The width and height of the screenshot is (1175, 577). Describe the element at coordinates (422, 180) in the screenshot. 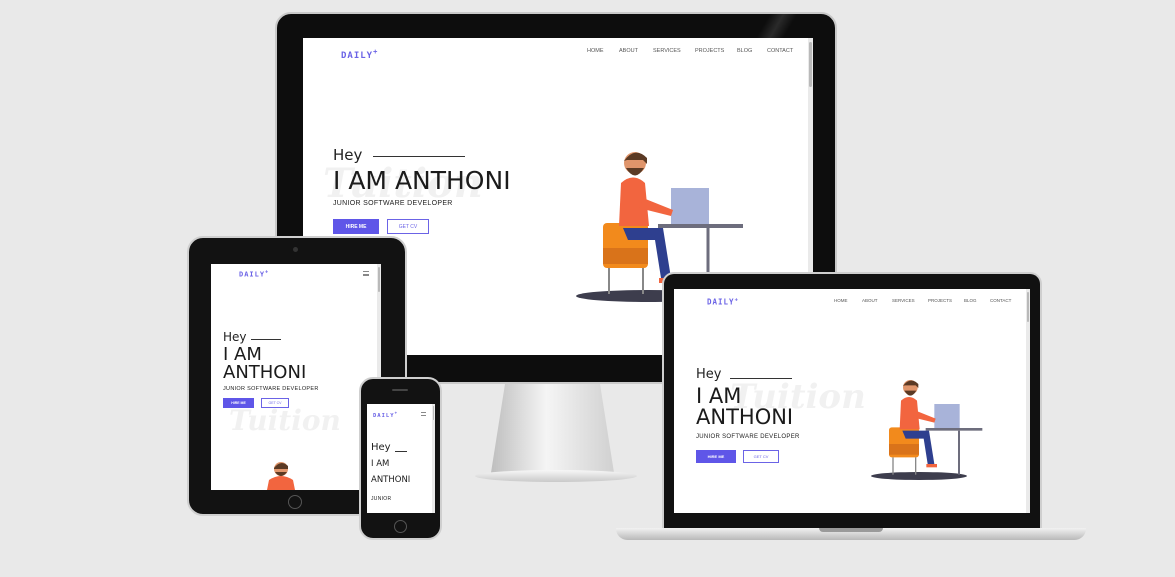

I see `hero-name: I AM ANTHONI` at that location.